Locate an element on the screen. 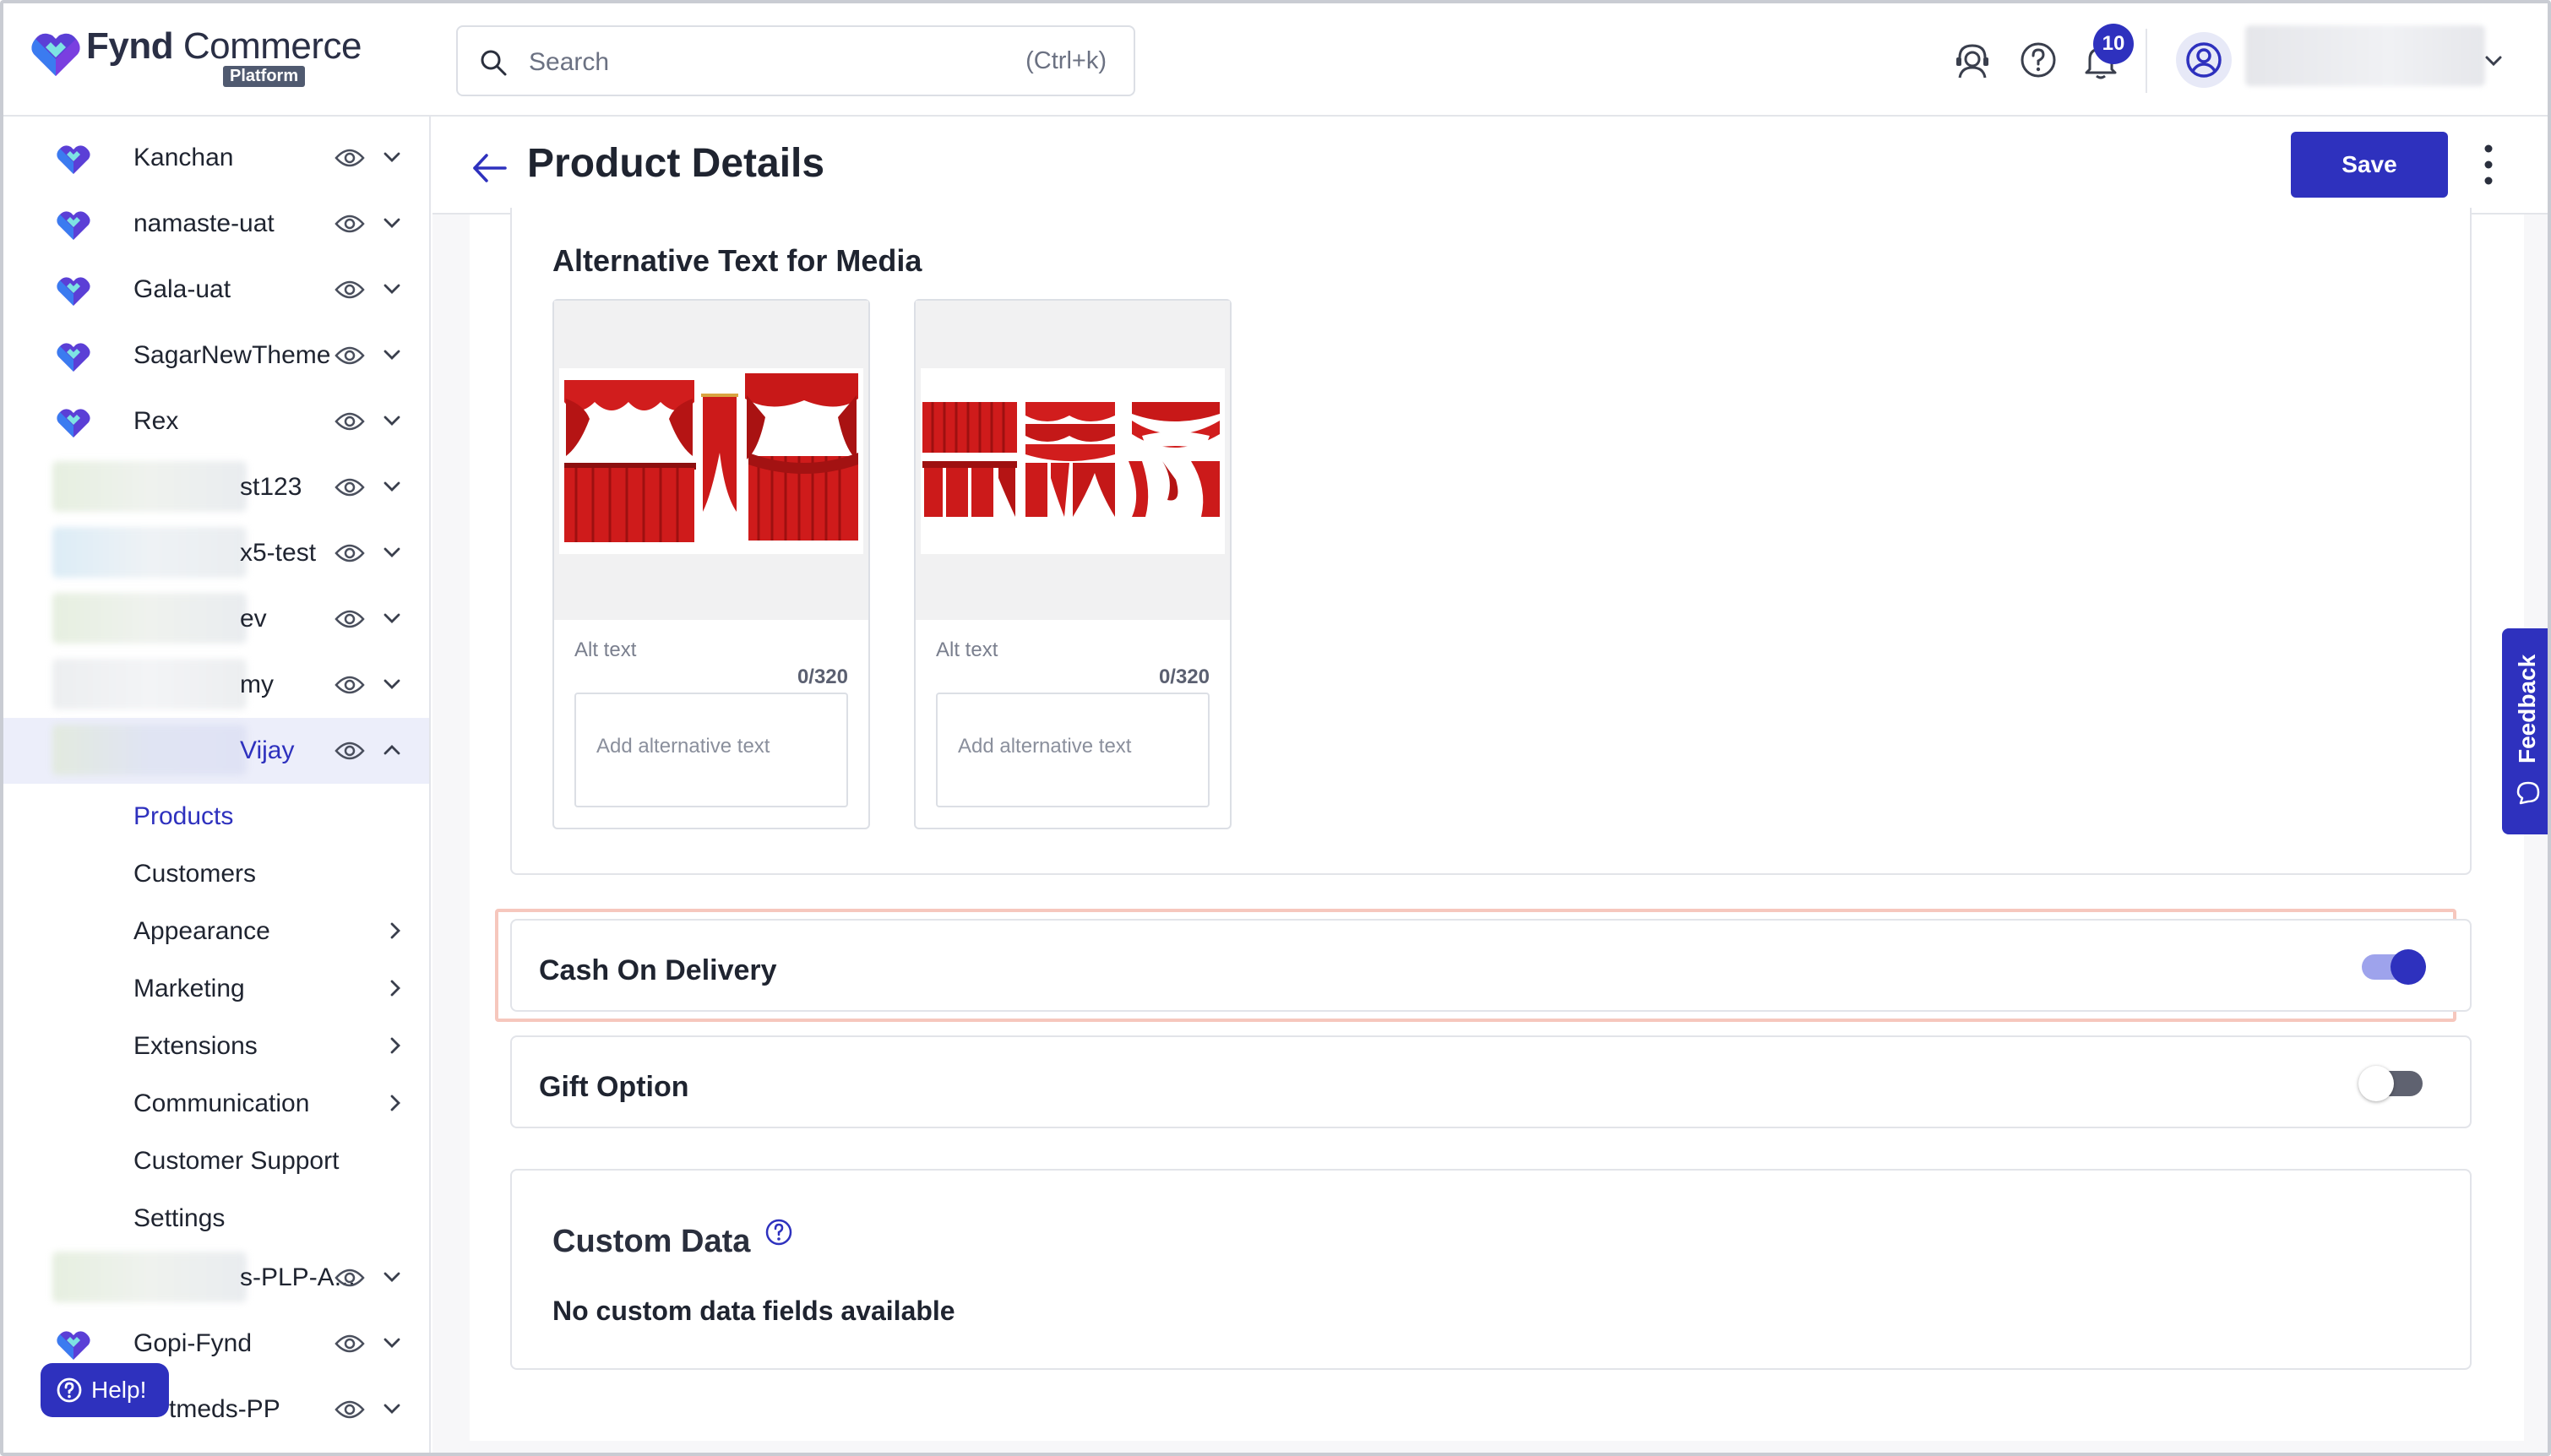 This screenshot has width=2551, height=1456. submenu-label: Products is located at coordinates (183, 816).